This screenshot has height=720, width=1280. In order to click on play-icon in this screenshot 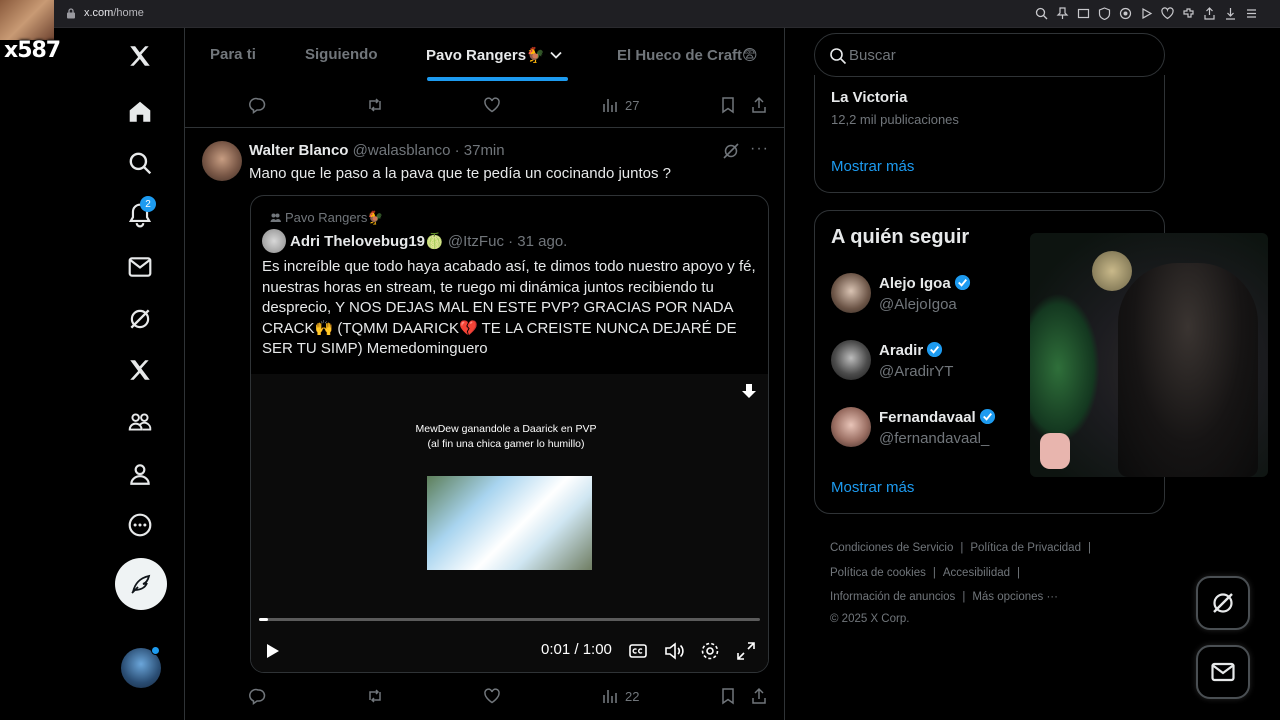, I will do `click(273, 651)`.